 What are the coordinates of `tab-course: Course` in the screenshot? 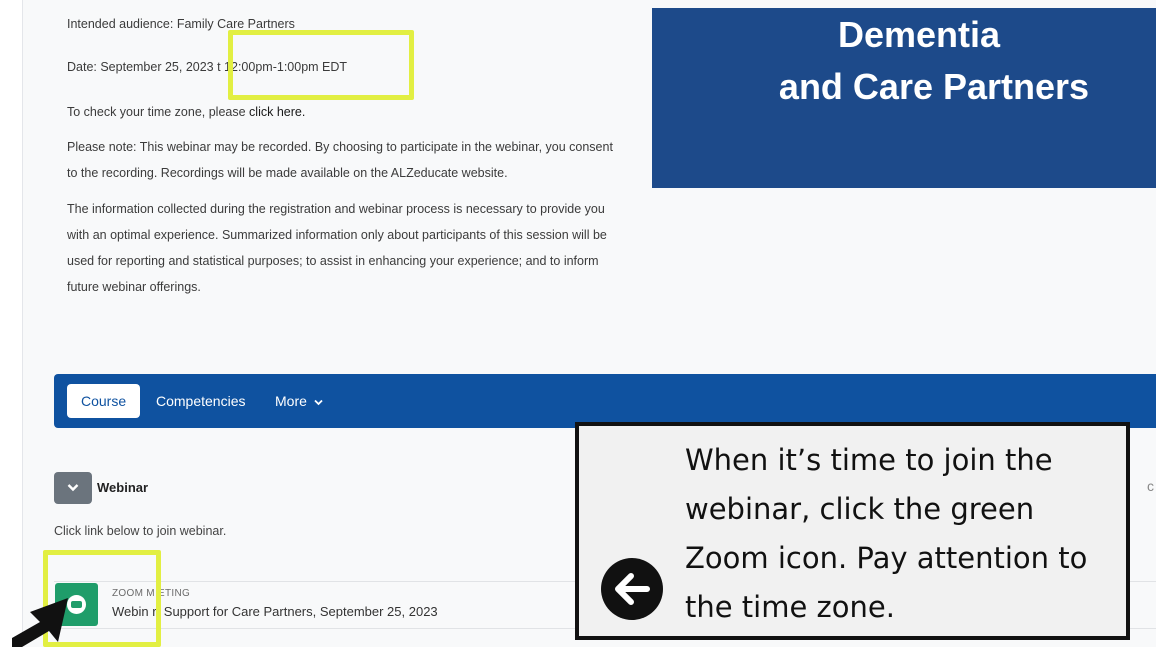 It's located at (104, 401).